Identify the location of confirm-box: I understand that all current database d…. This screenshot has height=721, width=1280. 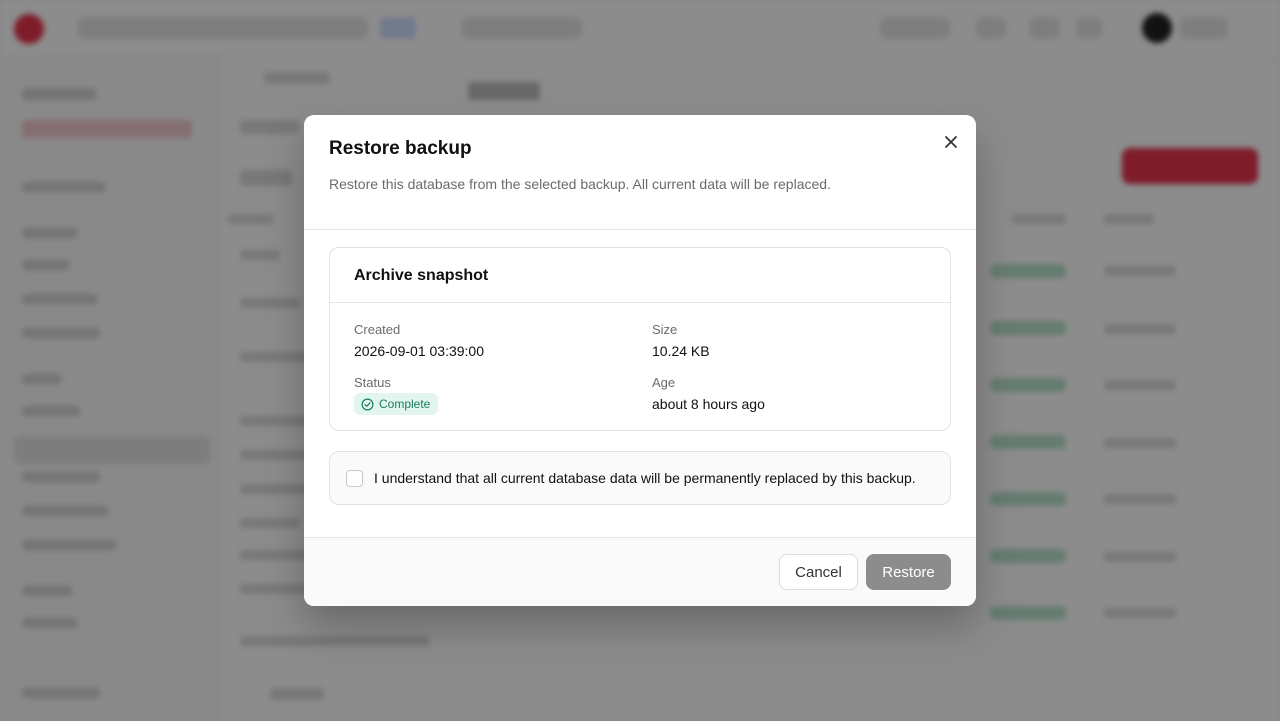
(640, 478).